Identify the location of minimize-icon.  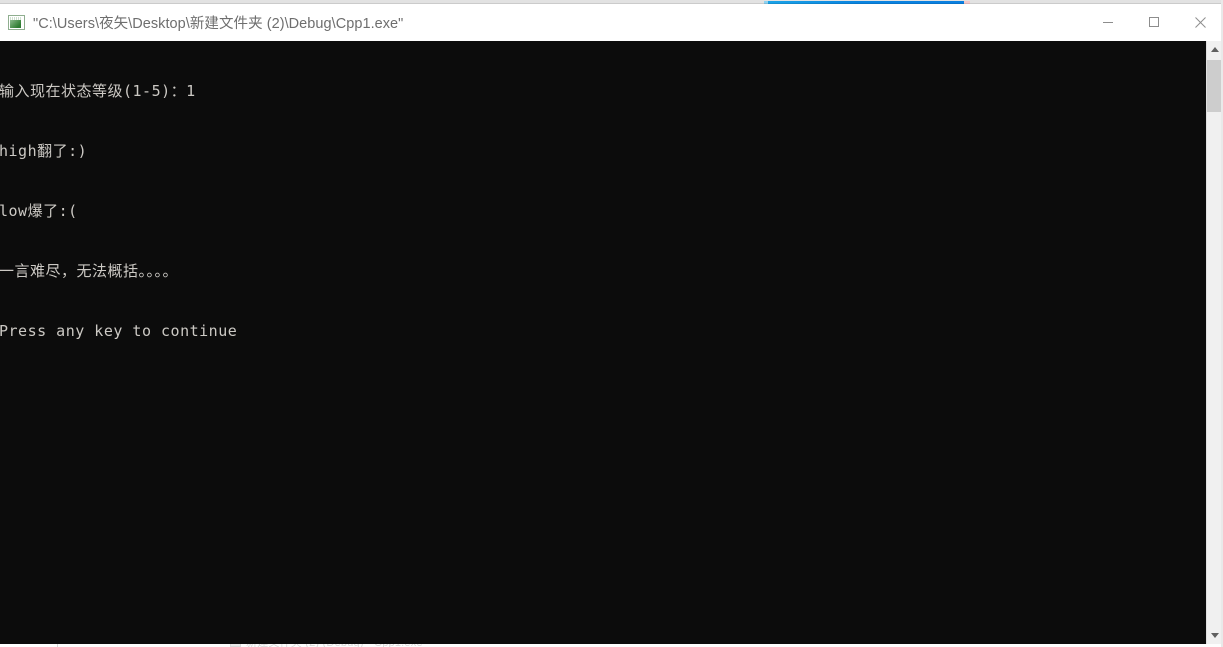
(1108, 22).